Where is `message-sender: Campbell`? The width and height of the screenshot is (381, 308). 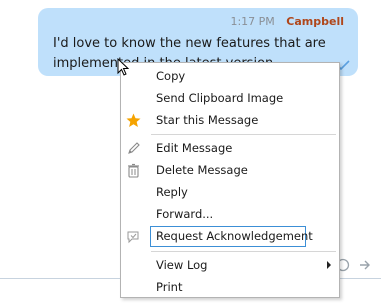
message-sender: Campbell is located at coordinates (315, 21).